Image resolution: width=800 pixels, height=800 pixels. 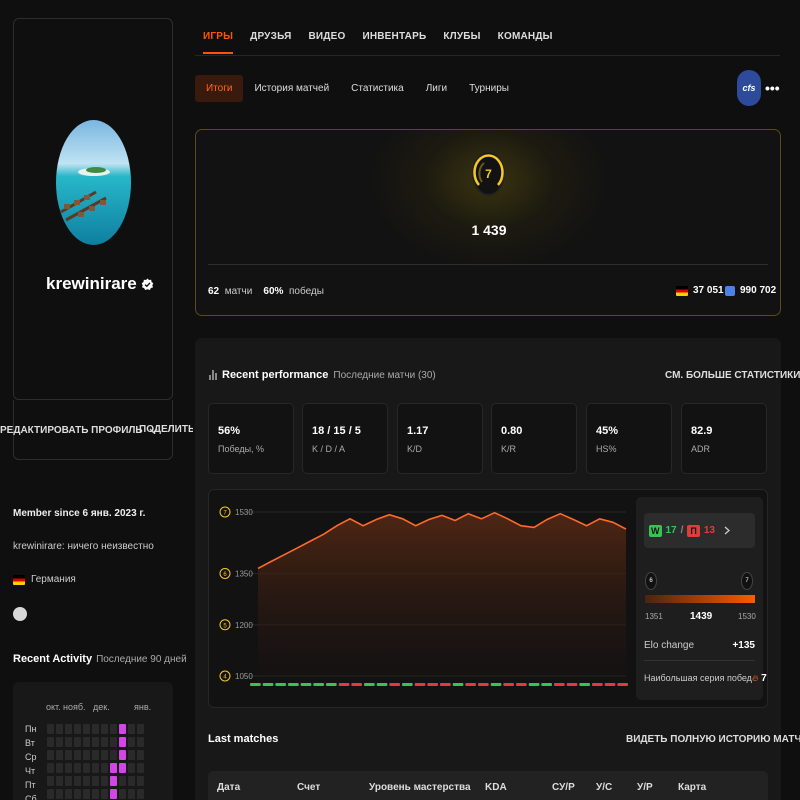 What do you see at coordinates (228, 787) in the screenshot?
I see `column-header: Дата` at bounding box center [228, 787].